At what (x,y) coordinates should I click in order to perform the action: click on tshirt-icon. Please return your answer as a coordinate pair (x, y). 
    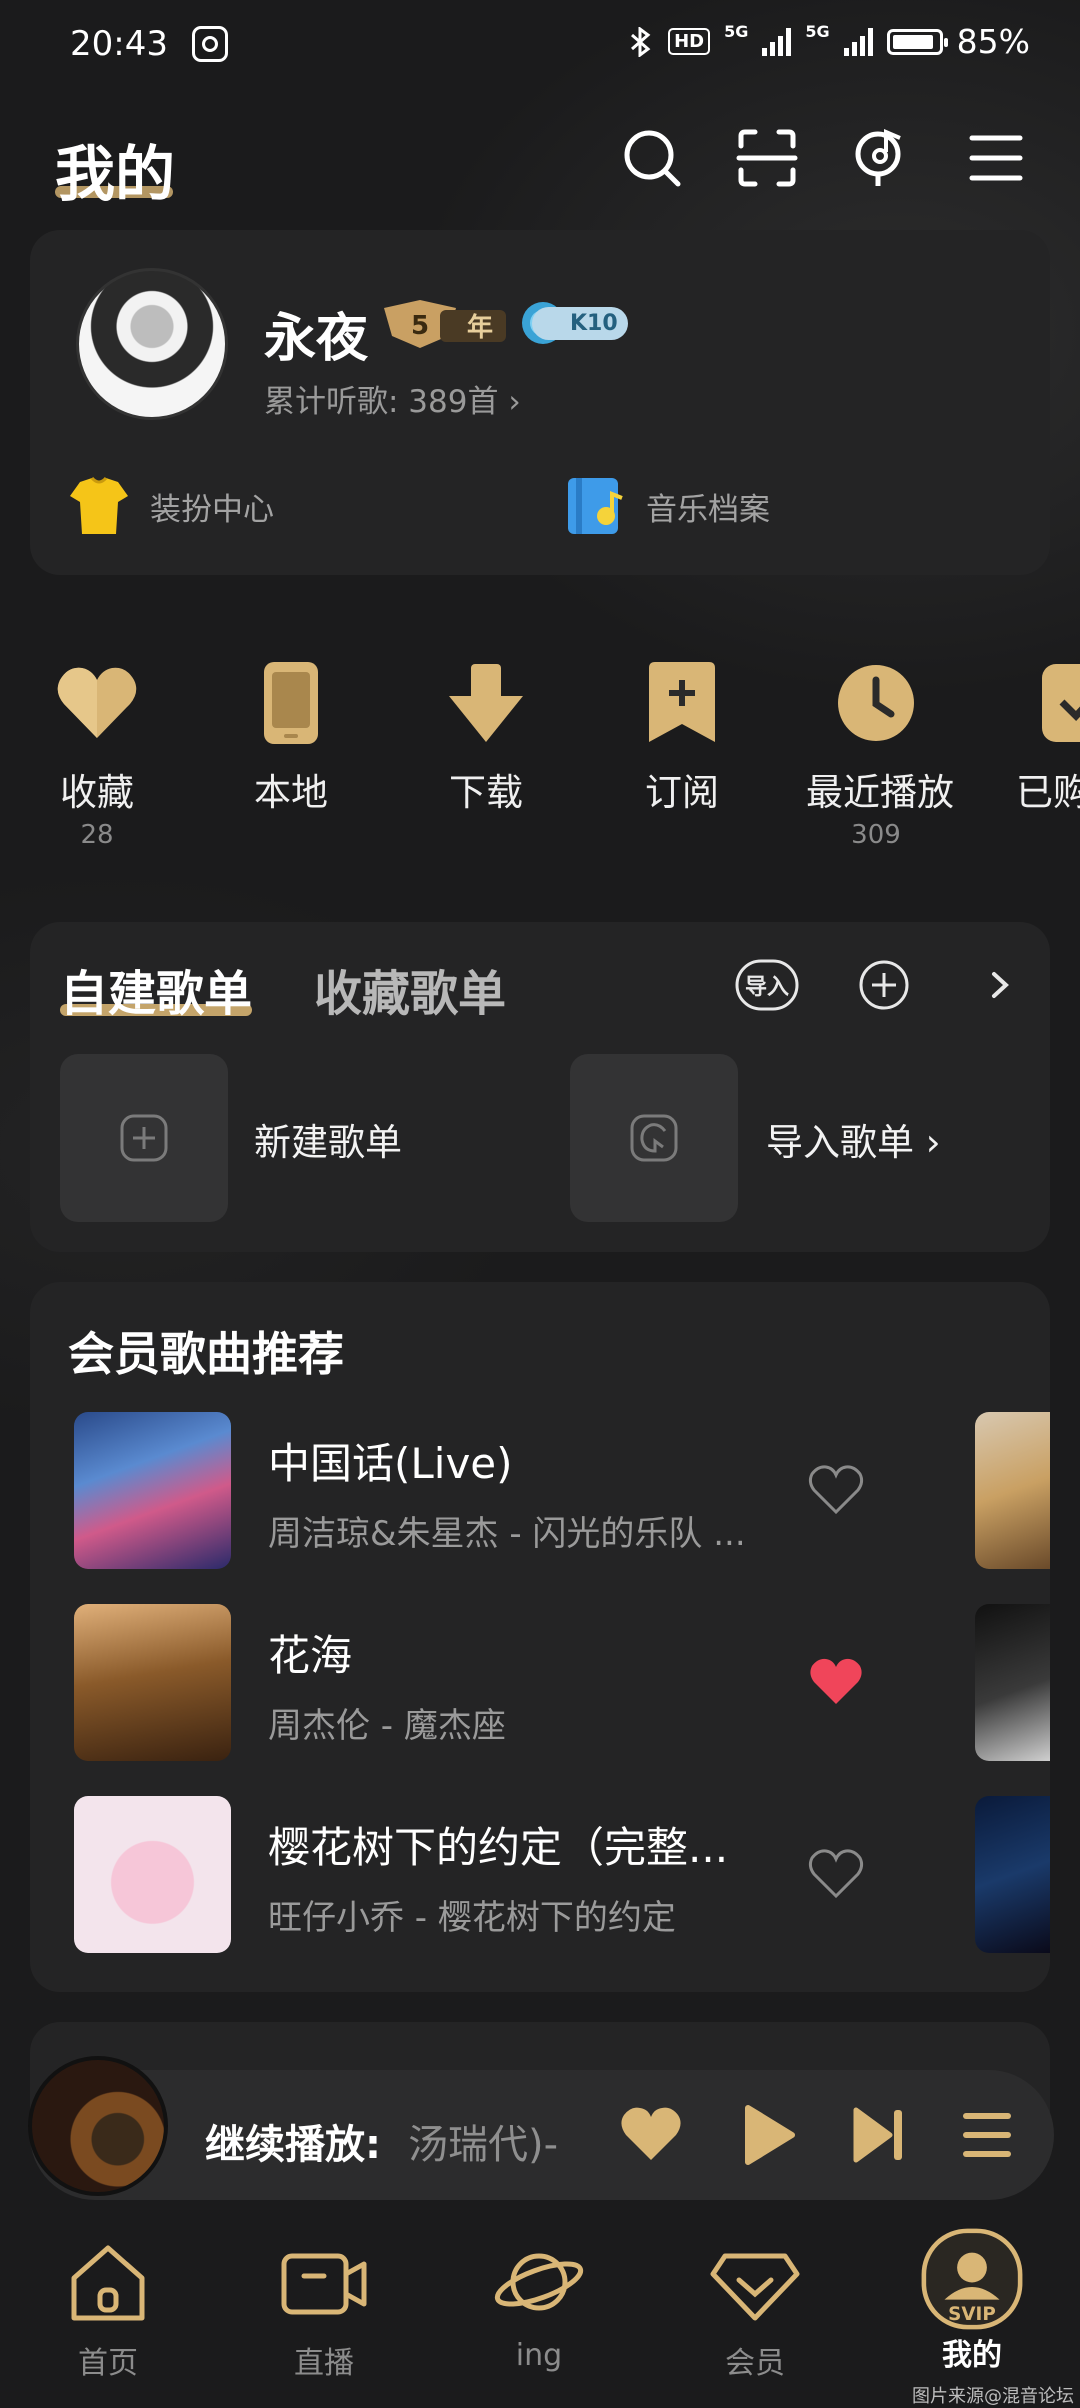
    Looking at the image, I should click on (99, 505).